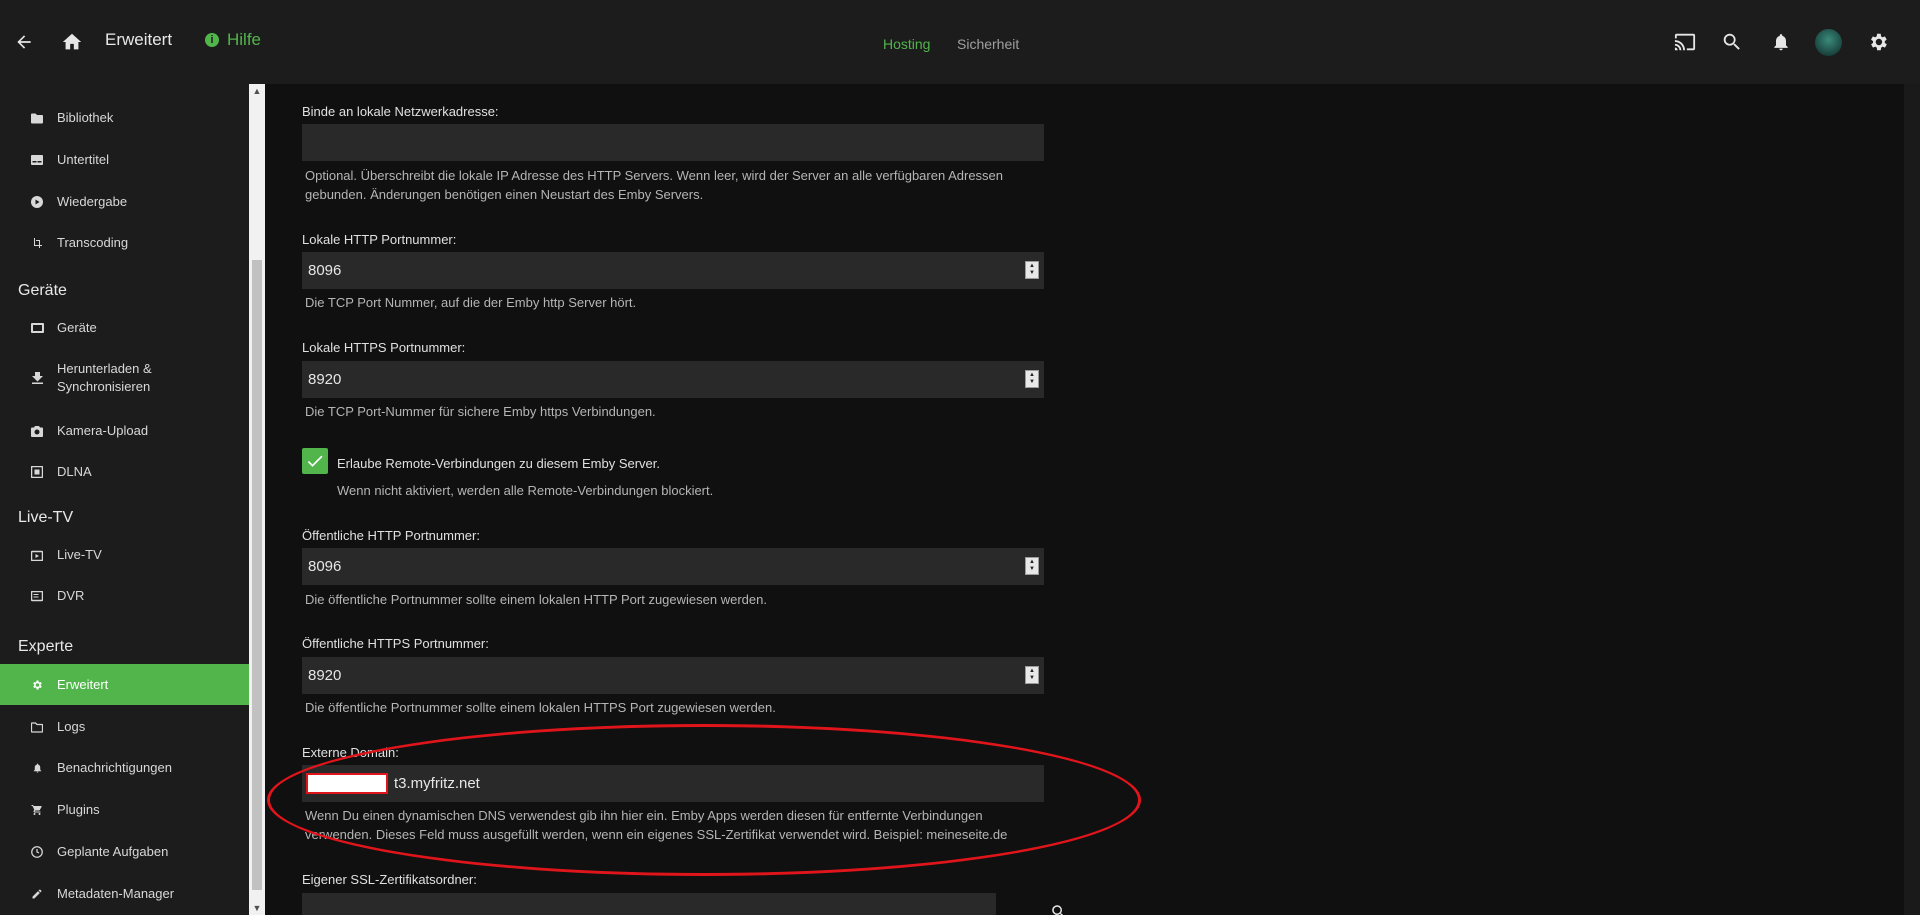  Describe the element at coordinates (906, 44) in the screenshot. I see `tab-hosting: Hosting` at that location.